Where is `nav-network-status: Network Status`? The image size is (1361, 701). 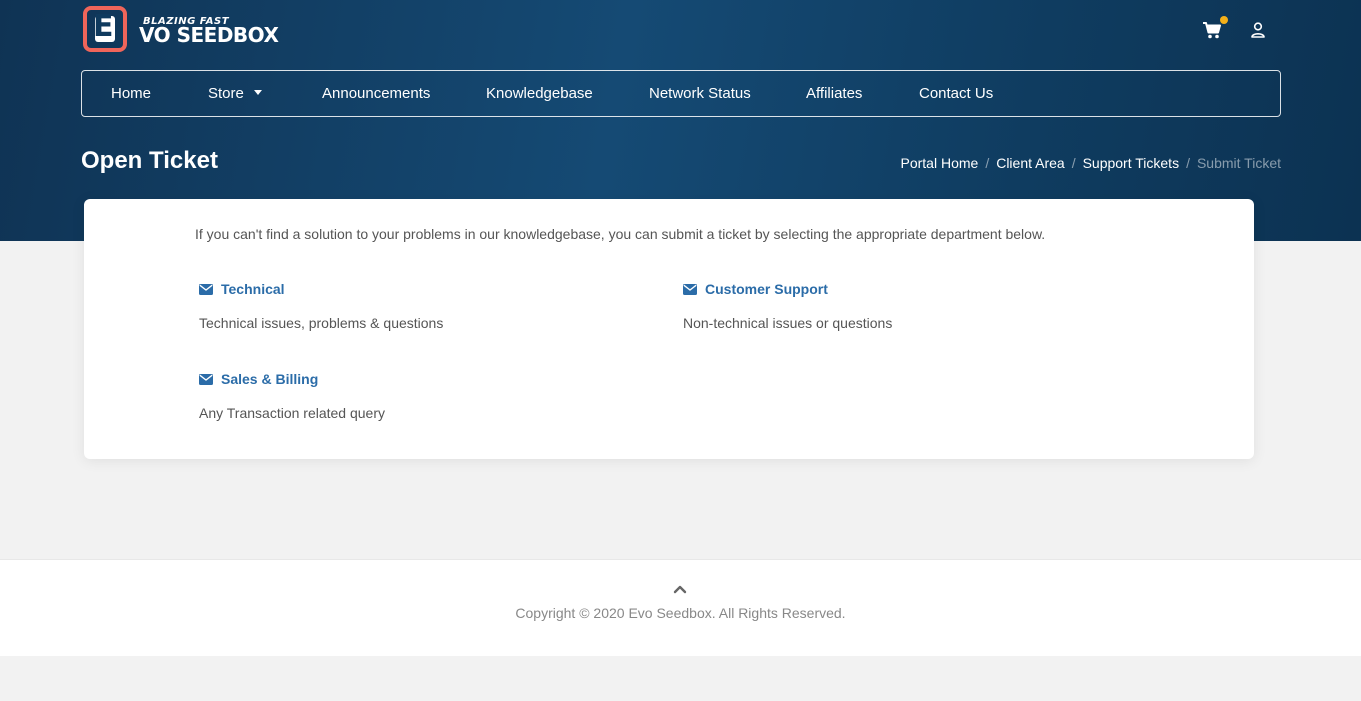
nav-network-status: Network Status is located at coordinates (700, 93).